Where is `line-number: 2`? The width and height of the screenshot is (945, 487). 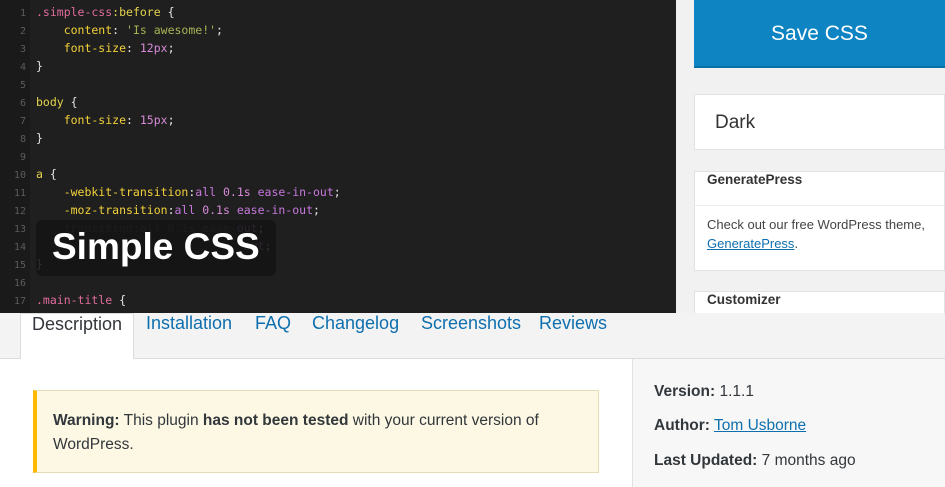
line-number: 2 is located at coordinates (22, 31).